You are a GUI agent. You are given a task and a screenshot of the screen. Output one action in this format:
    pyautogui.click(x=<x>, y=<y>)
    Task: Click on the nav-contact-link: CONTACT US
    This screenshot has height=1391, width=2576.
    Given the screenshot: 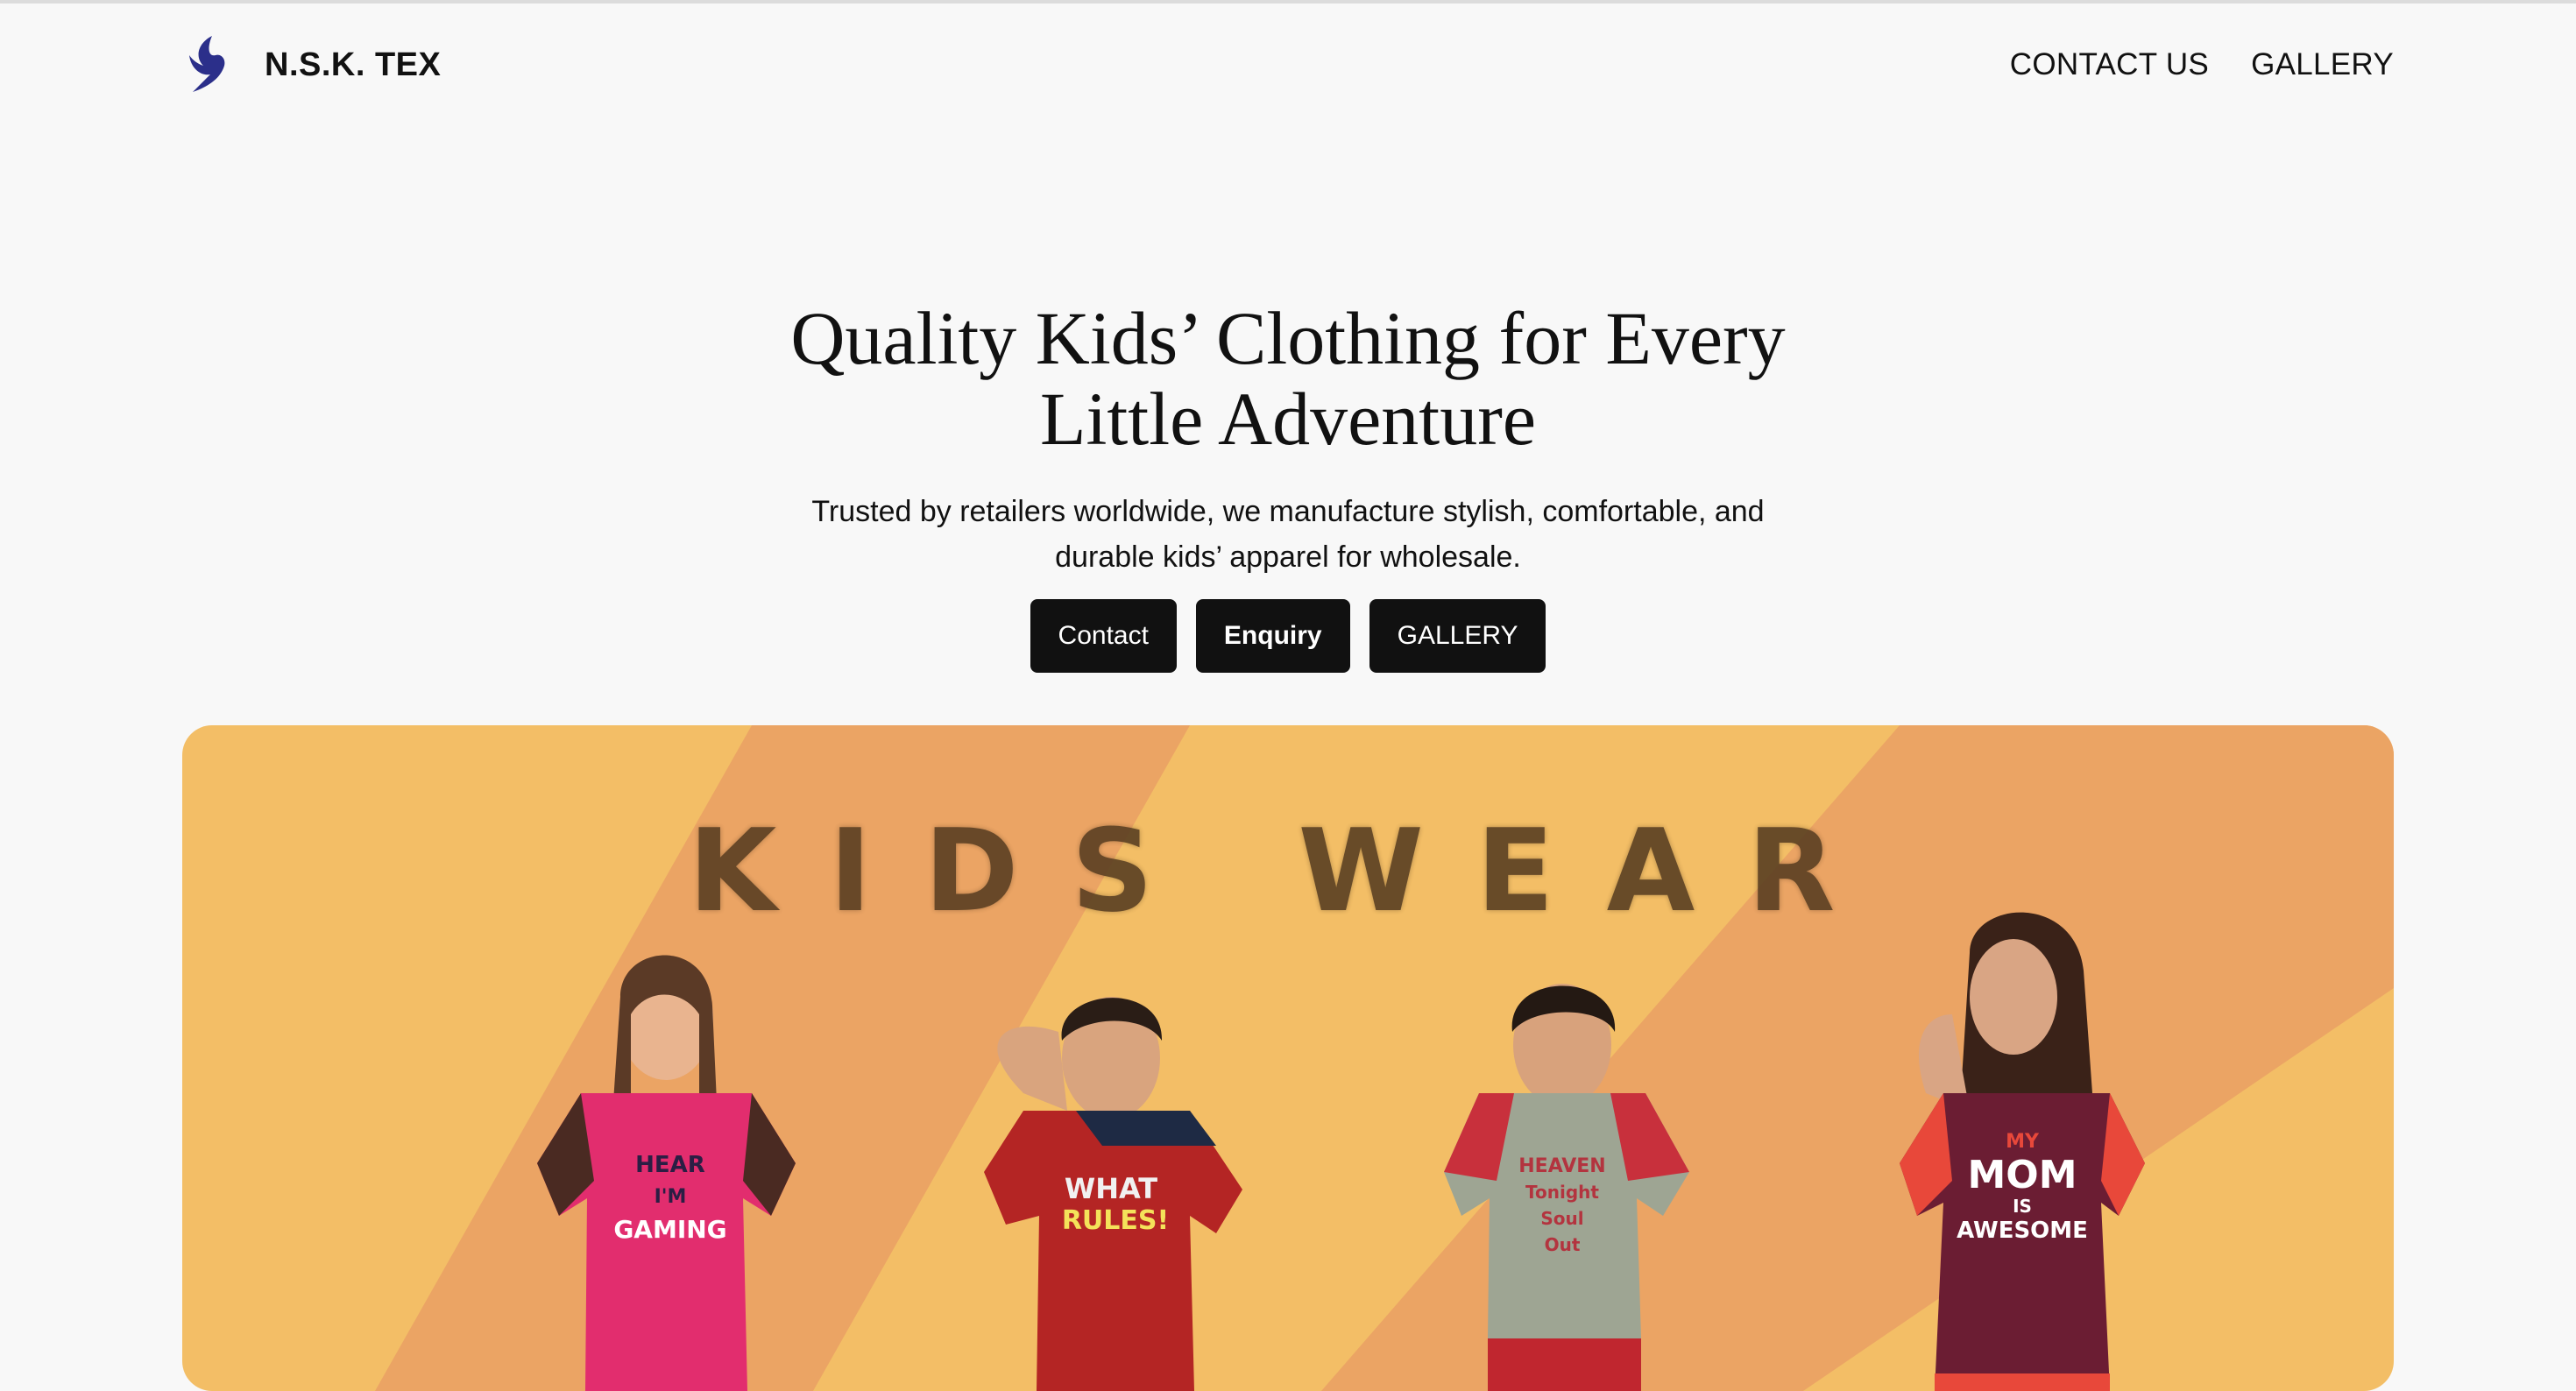 What is the action you would take?
    pyautogui.click(x=2109, y=64)
    